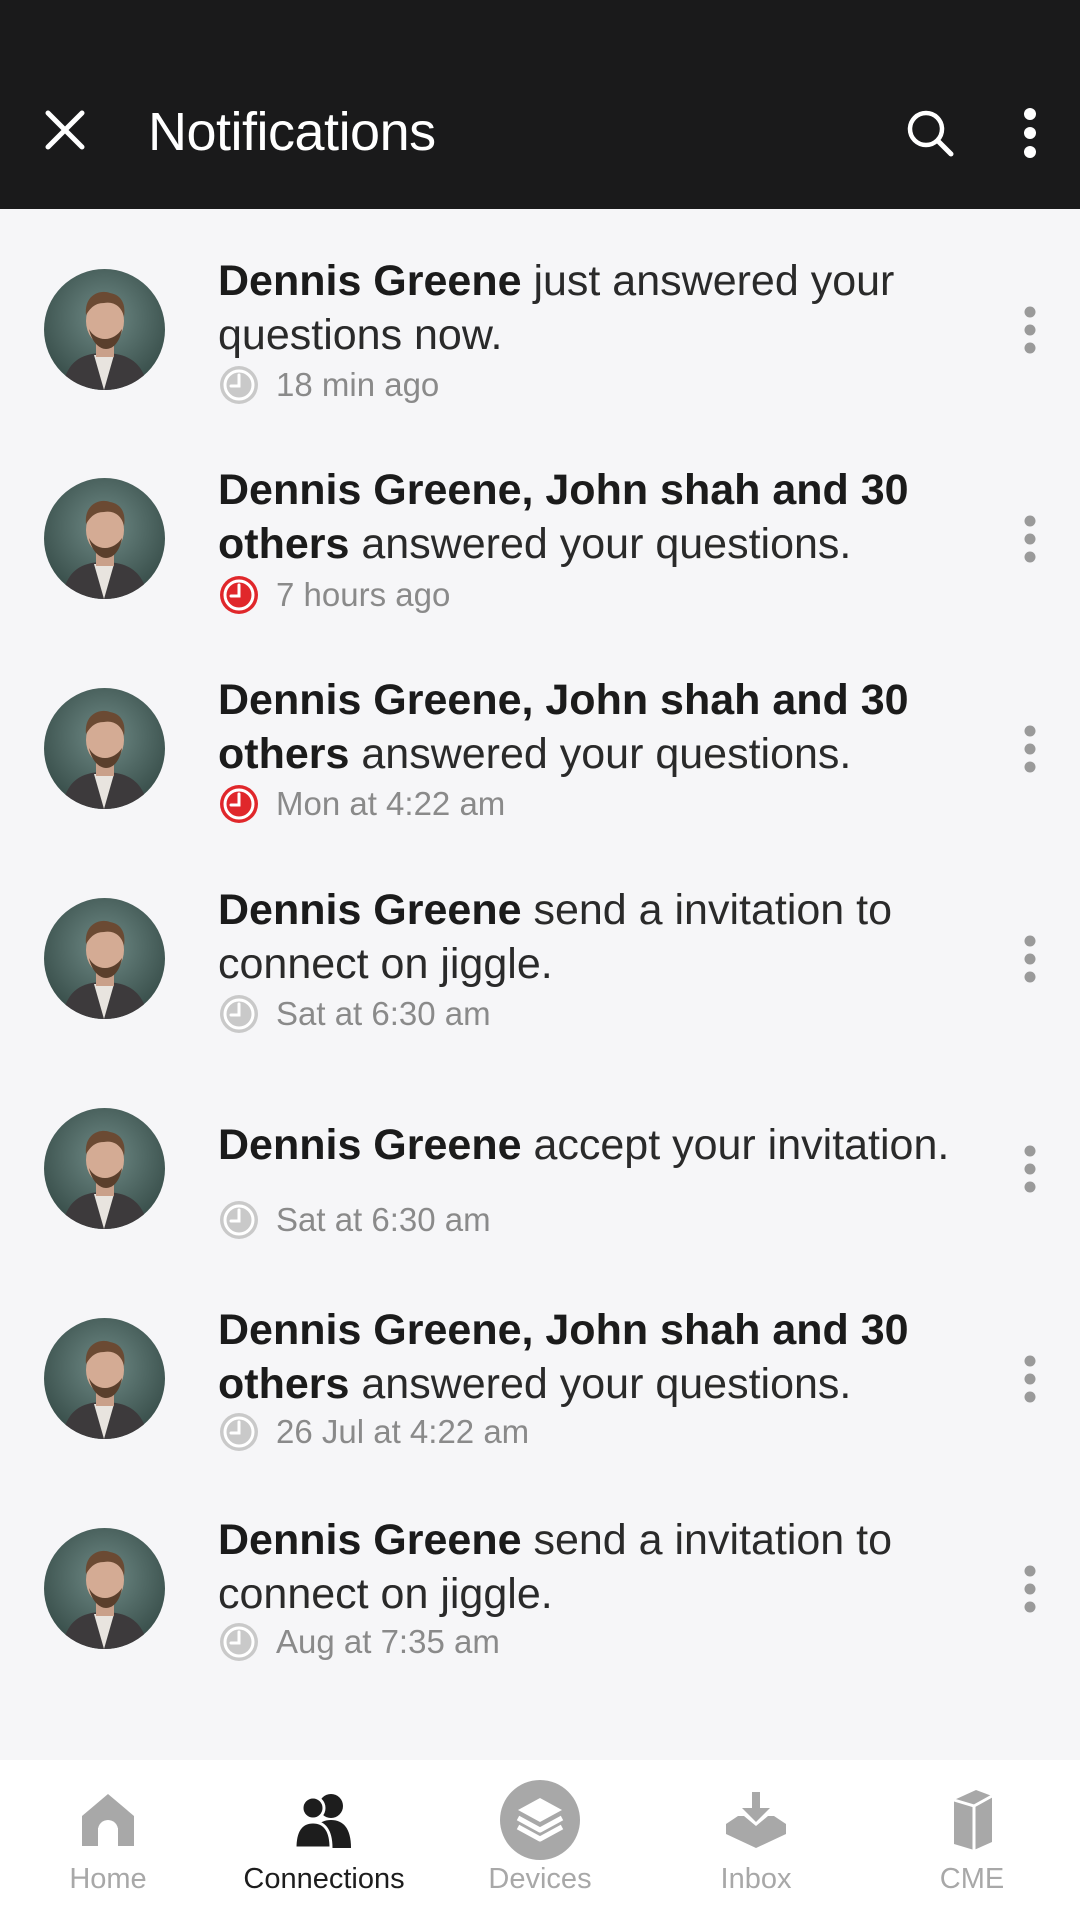 The width and height of the screenshot is (1080, 1920). Describe the element at coordinates (363, 594) in the screenshot. I see `notification-timestamp: 7 hours ago` at that location.